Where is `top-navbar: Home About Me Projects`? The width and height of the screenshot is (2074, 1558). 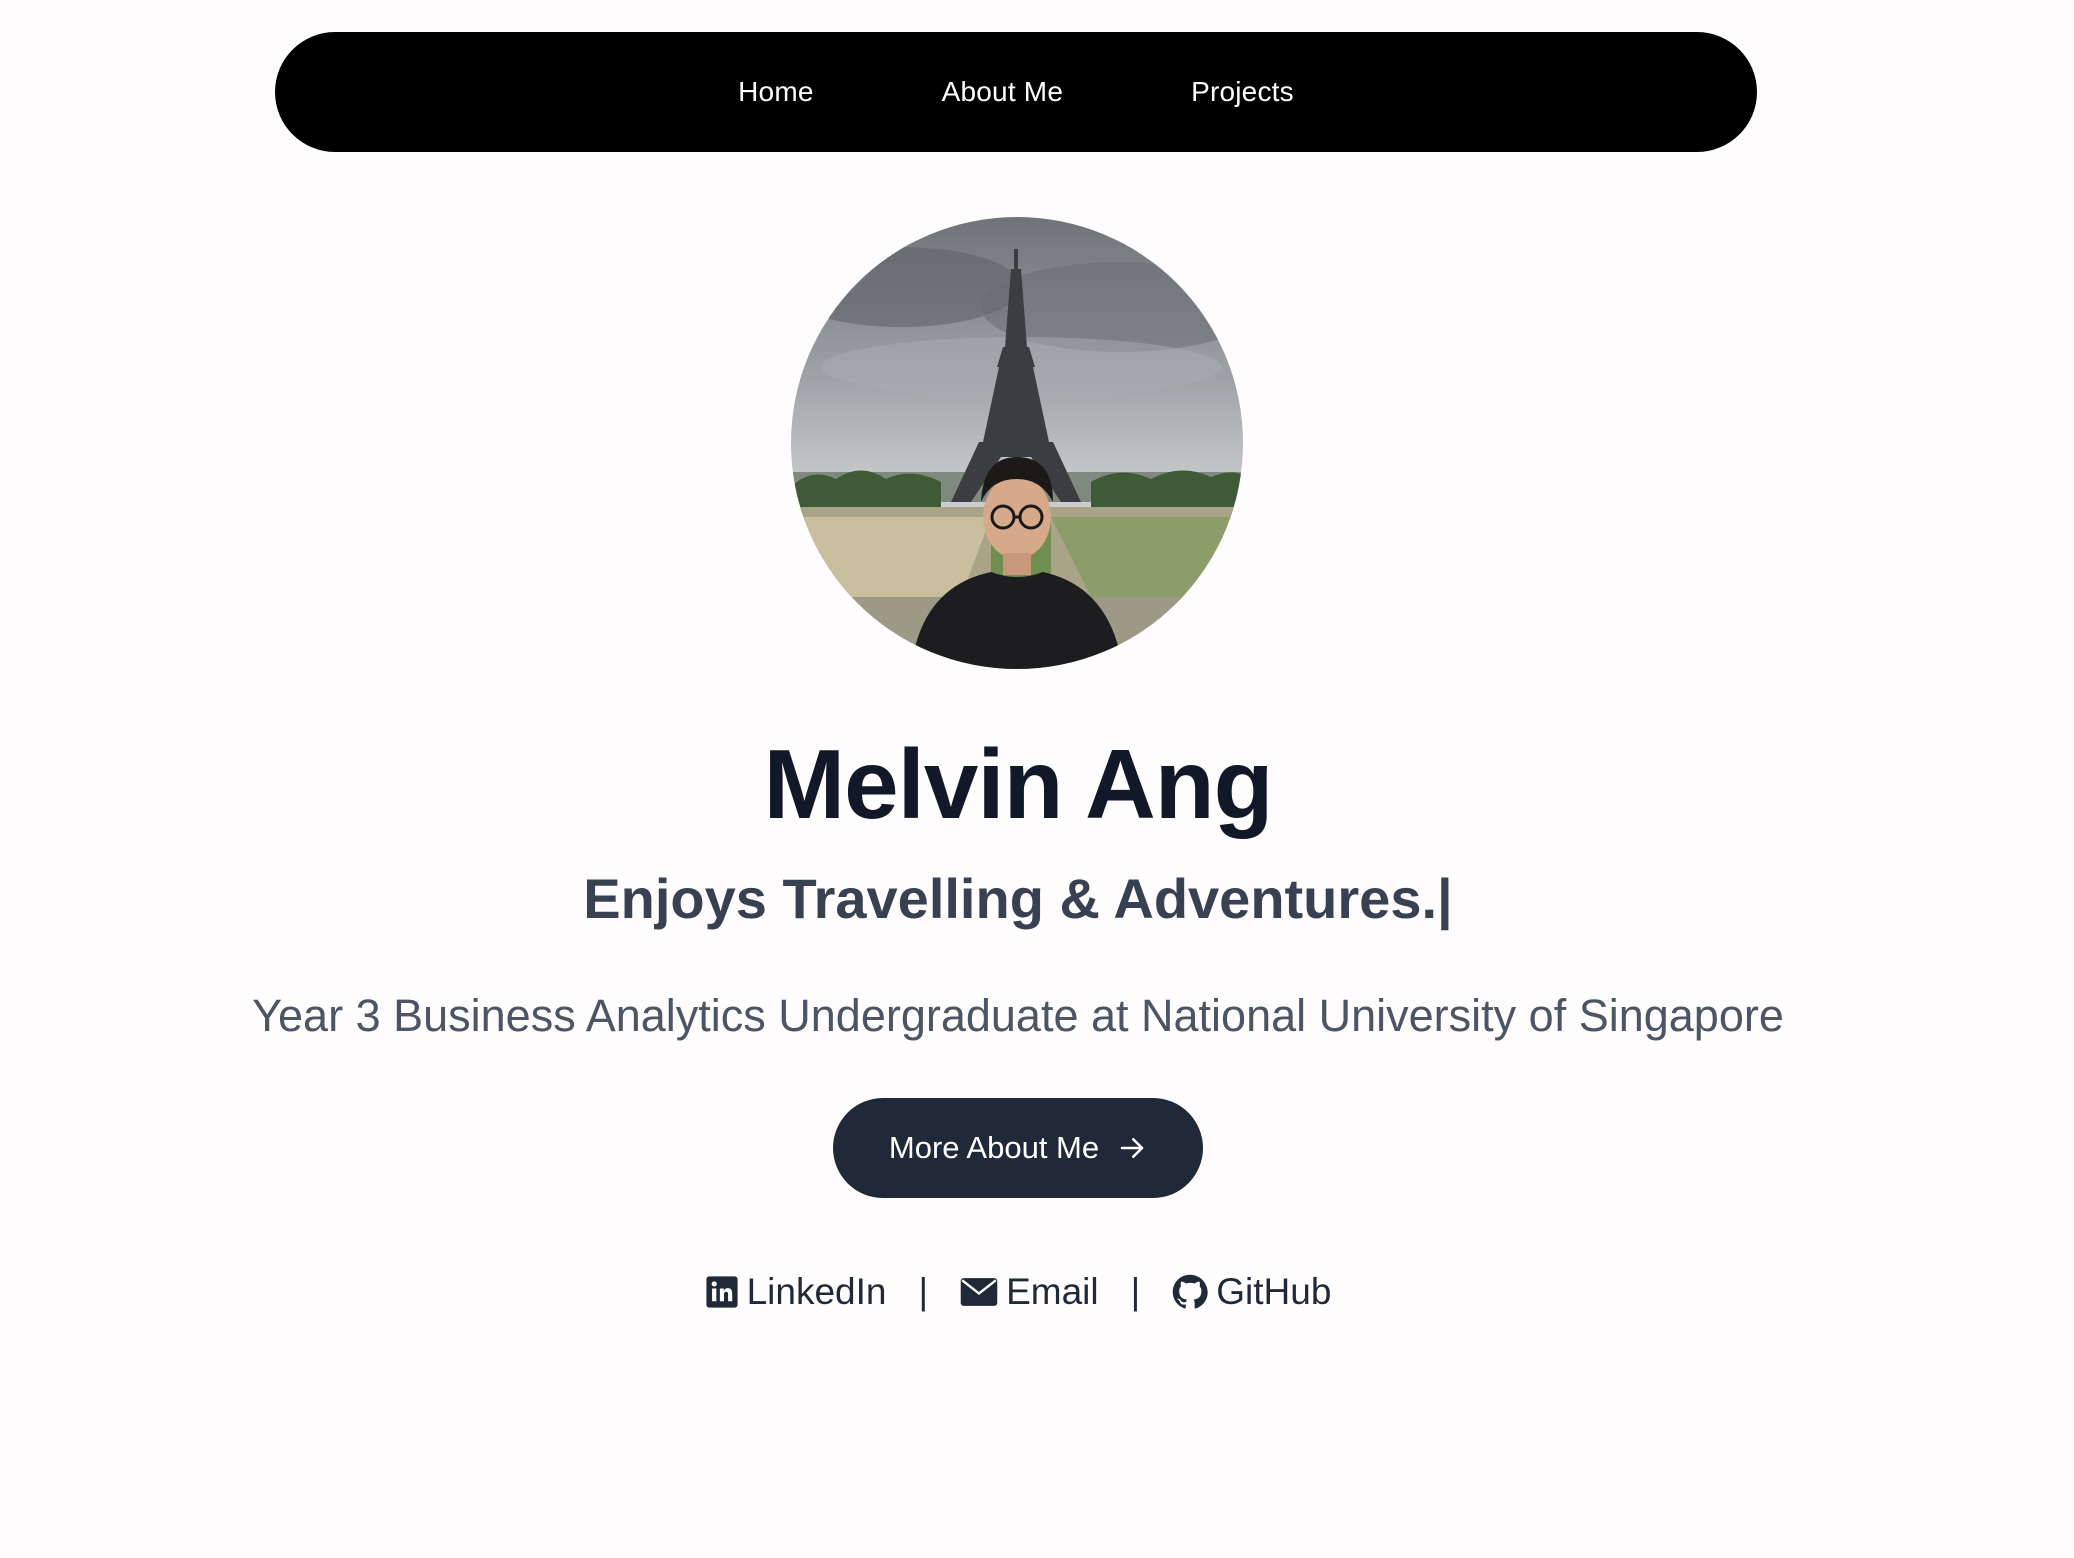 top-navbar: Home About Me Projects is located at coordinates (1016, 92).